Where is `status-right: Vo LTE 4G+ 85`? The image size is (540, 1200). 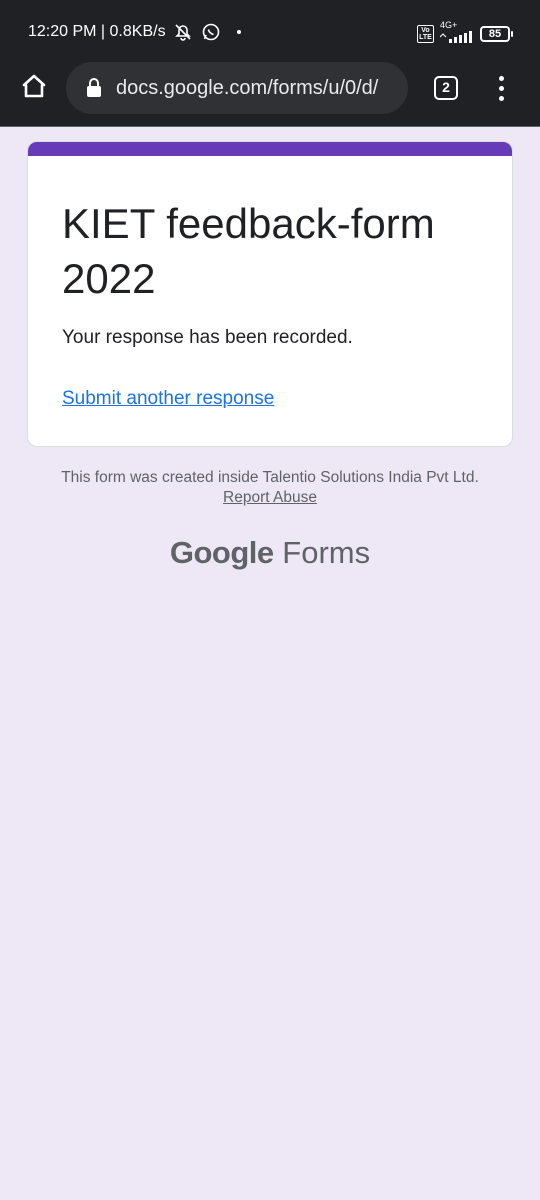
status-right: Vo LTE 4G+ 85 is located at coordinates (465, 34).